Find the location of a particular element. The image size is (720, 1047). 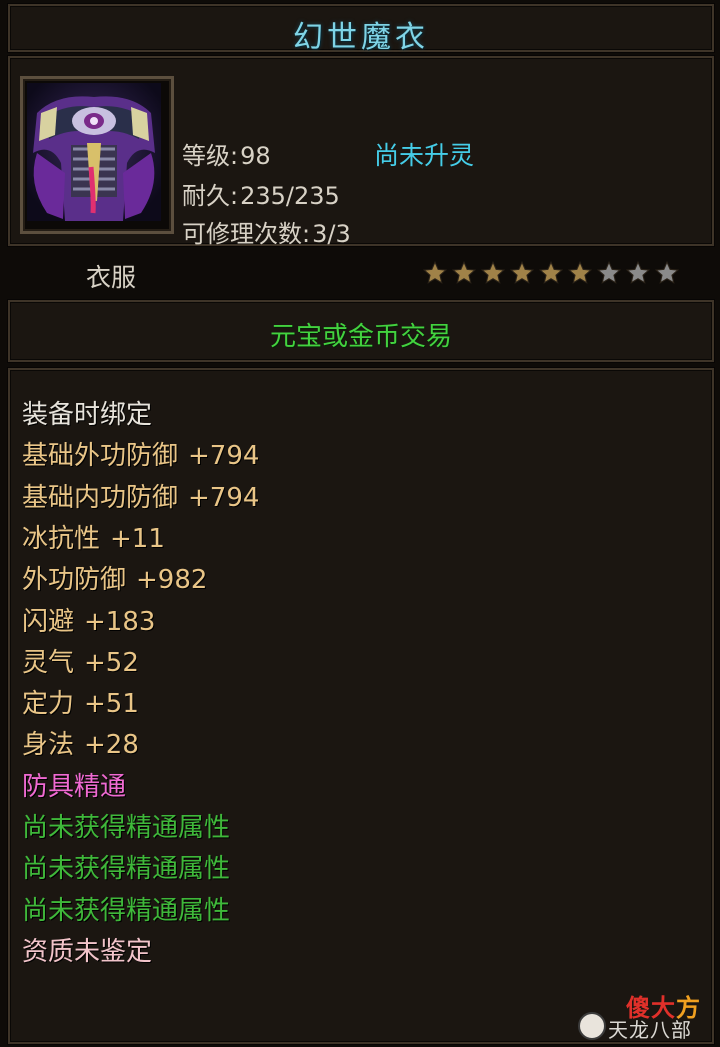

attribute-line: 定力 +51 is located at coordinates (80, 704).